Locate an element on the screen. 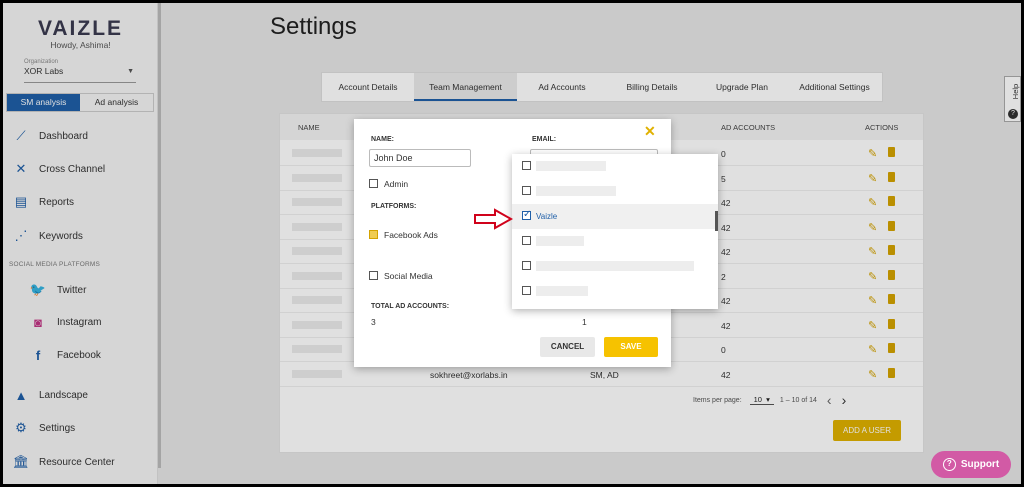 This screenshot has width=1024, height=487. option-checkbox-checked is located at coordinates (526, 214).